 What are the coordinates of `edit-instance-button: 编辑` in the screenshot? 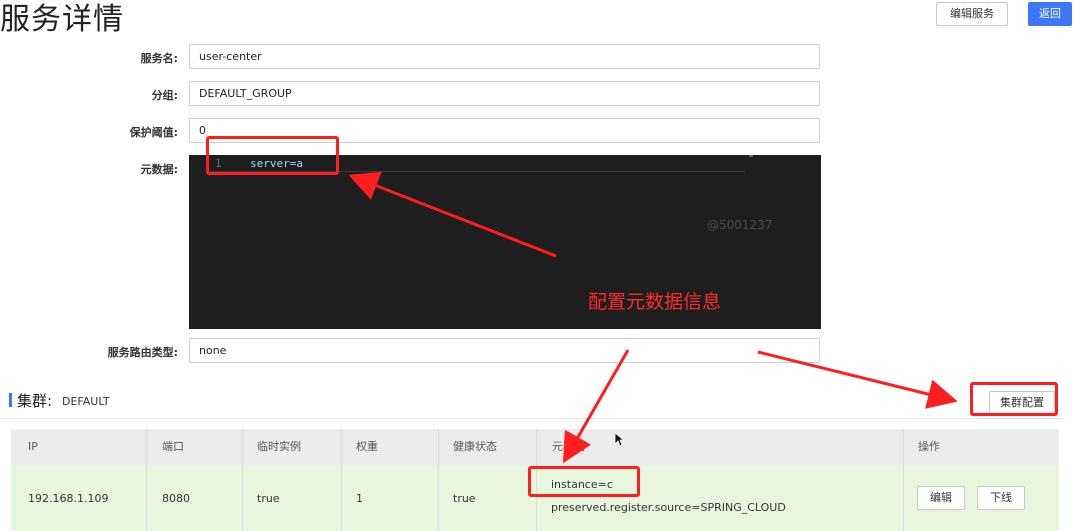 It's located at (941, 498).